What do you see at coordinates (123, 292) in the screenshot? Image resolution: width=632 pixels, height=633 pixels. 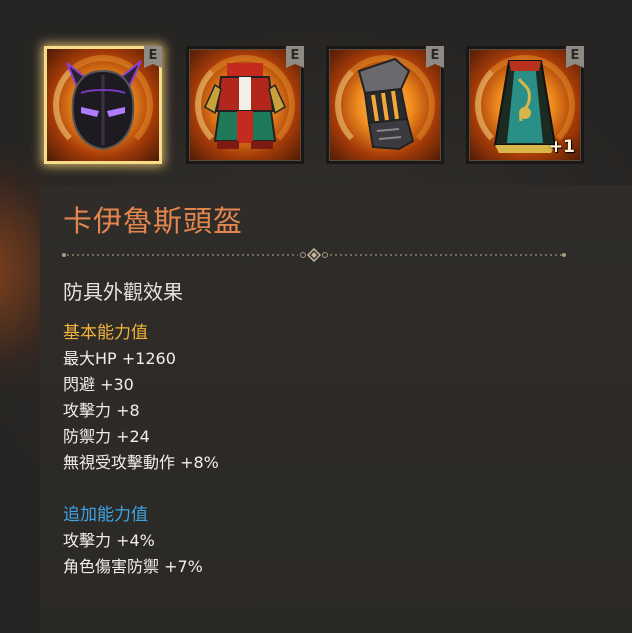 I see `item-subtitle: 防具外觀效果` at bounding box center [123, 292].